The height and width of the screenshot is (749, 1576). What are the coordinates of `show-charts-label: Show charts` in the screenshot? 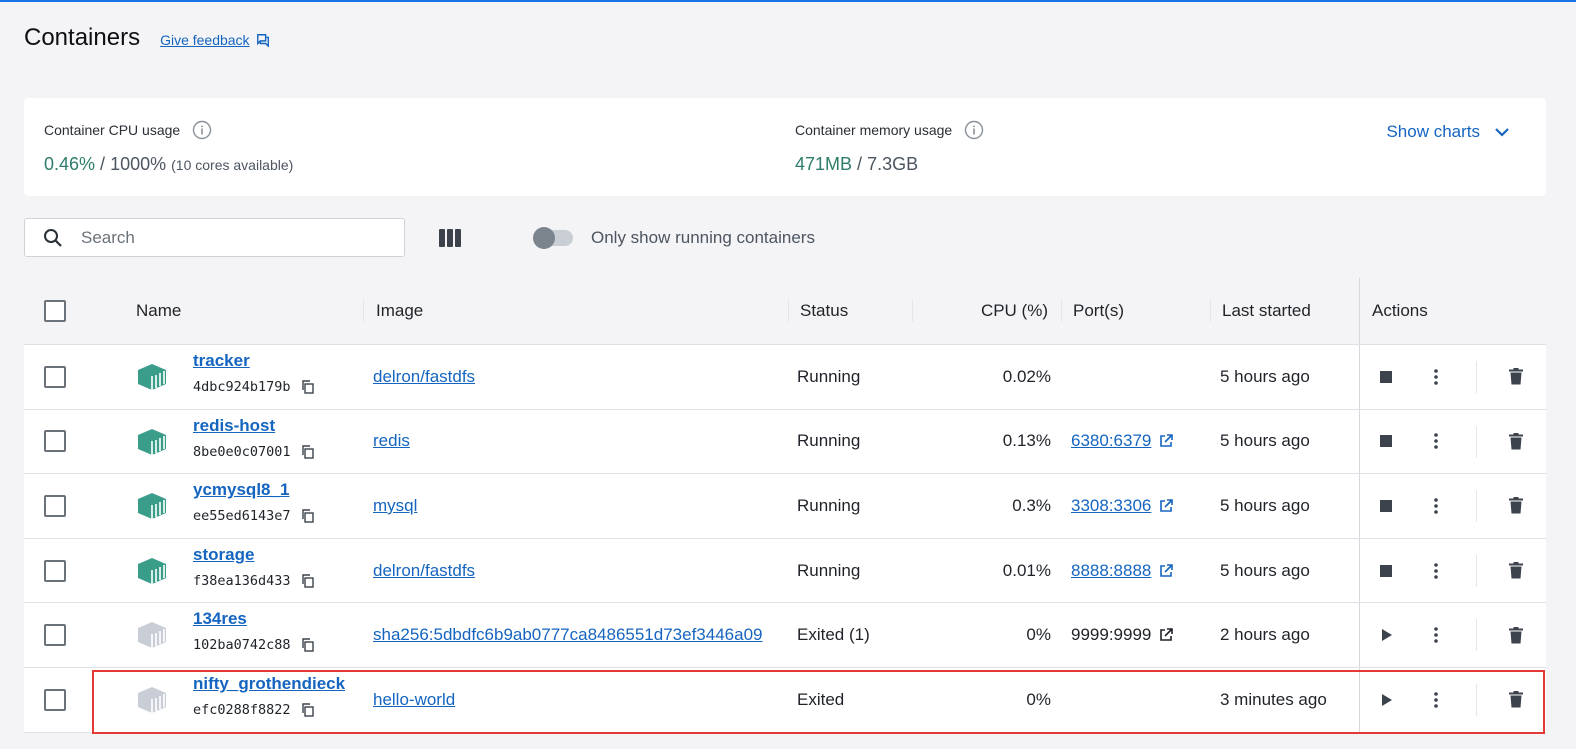 It's located at (1433, 131).